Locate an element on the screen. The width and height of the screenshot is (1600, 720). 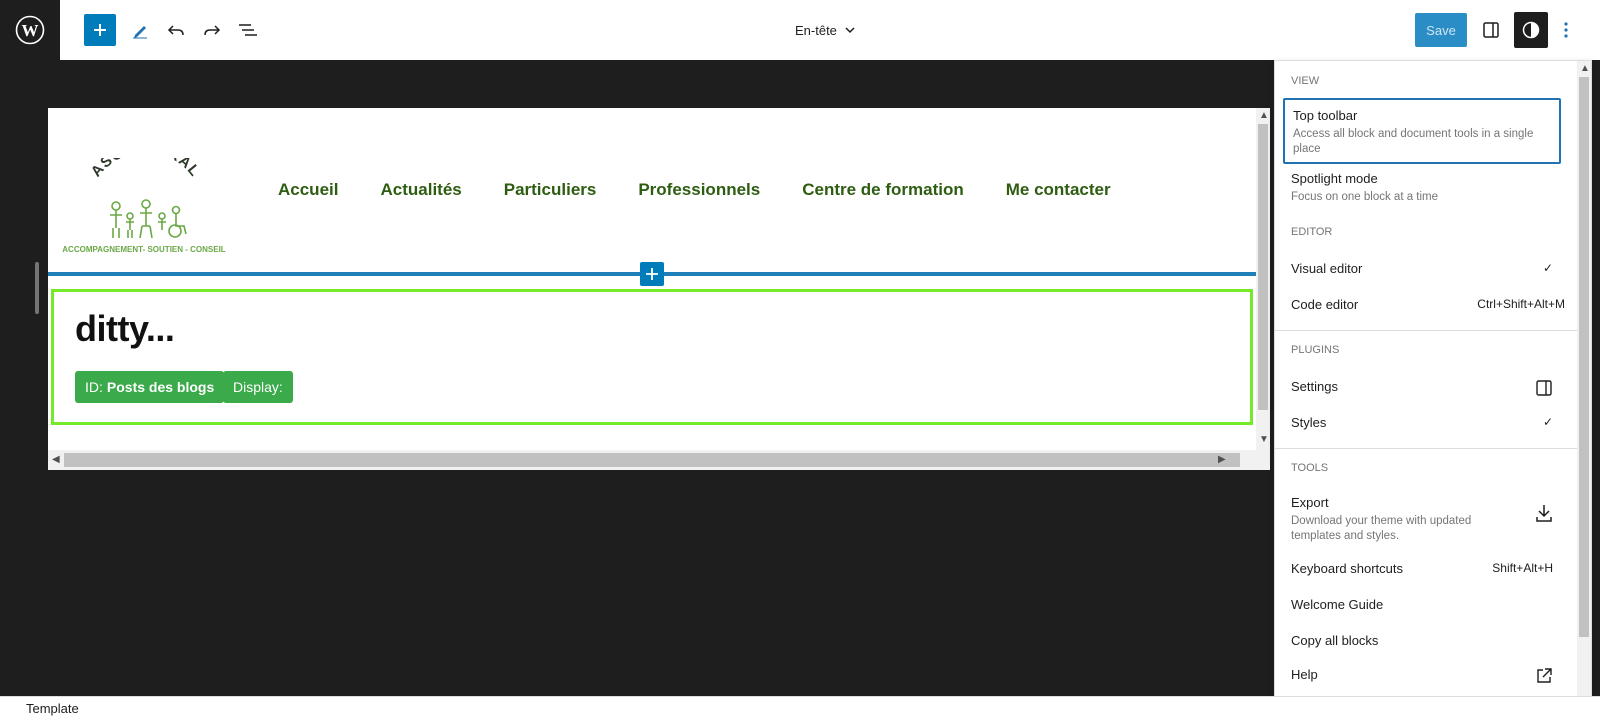
insert-block-button is located at coordinates (652, 274).